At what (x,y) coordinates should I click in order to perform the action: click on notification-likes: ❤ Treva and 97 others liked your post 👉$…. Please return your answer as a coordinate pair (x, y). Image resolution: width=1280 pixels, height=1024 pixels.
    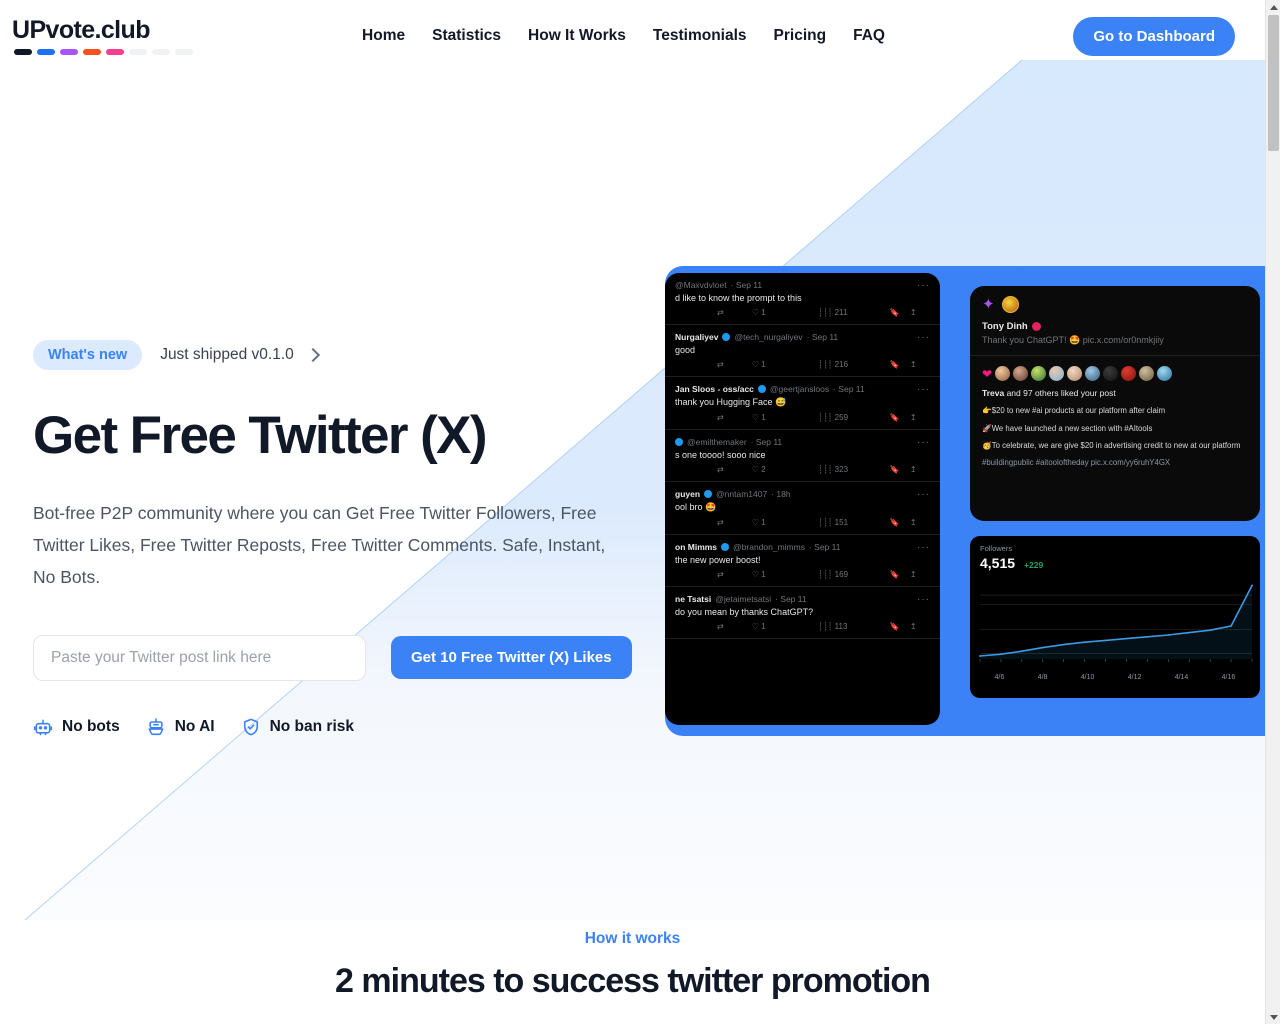
    Looking at the image, I should click on (1115, 416).